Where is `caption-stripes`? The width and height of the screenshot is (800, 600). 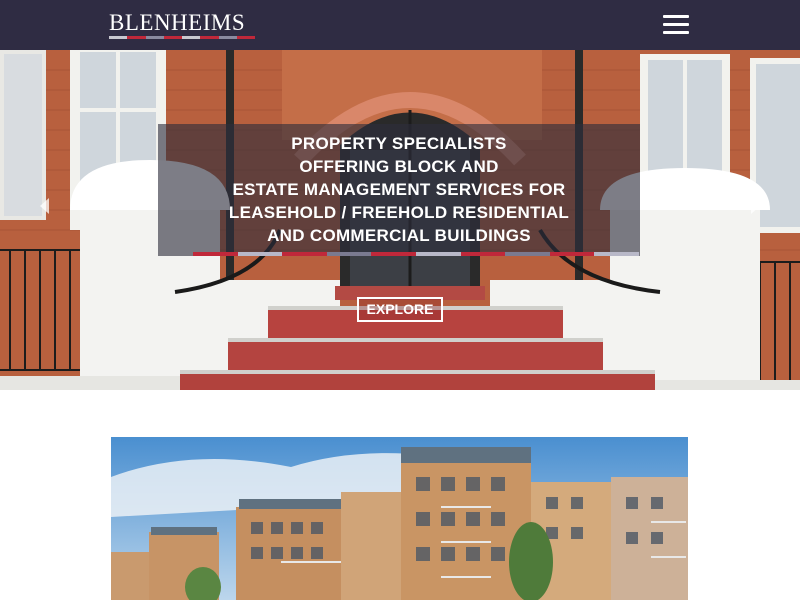 caption-stripes is located at coordinates (416, 254).